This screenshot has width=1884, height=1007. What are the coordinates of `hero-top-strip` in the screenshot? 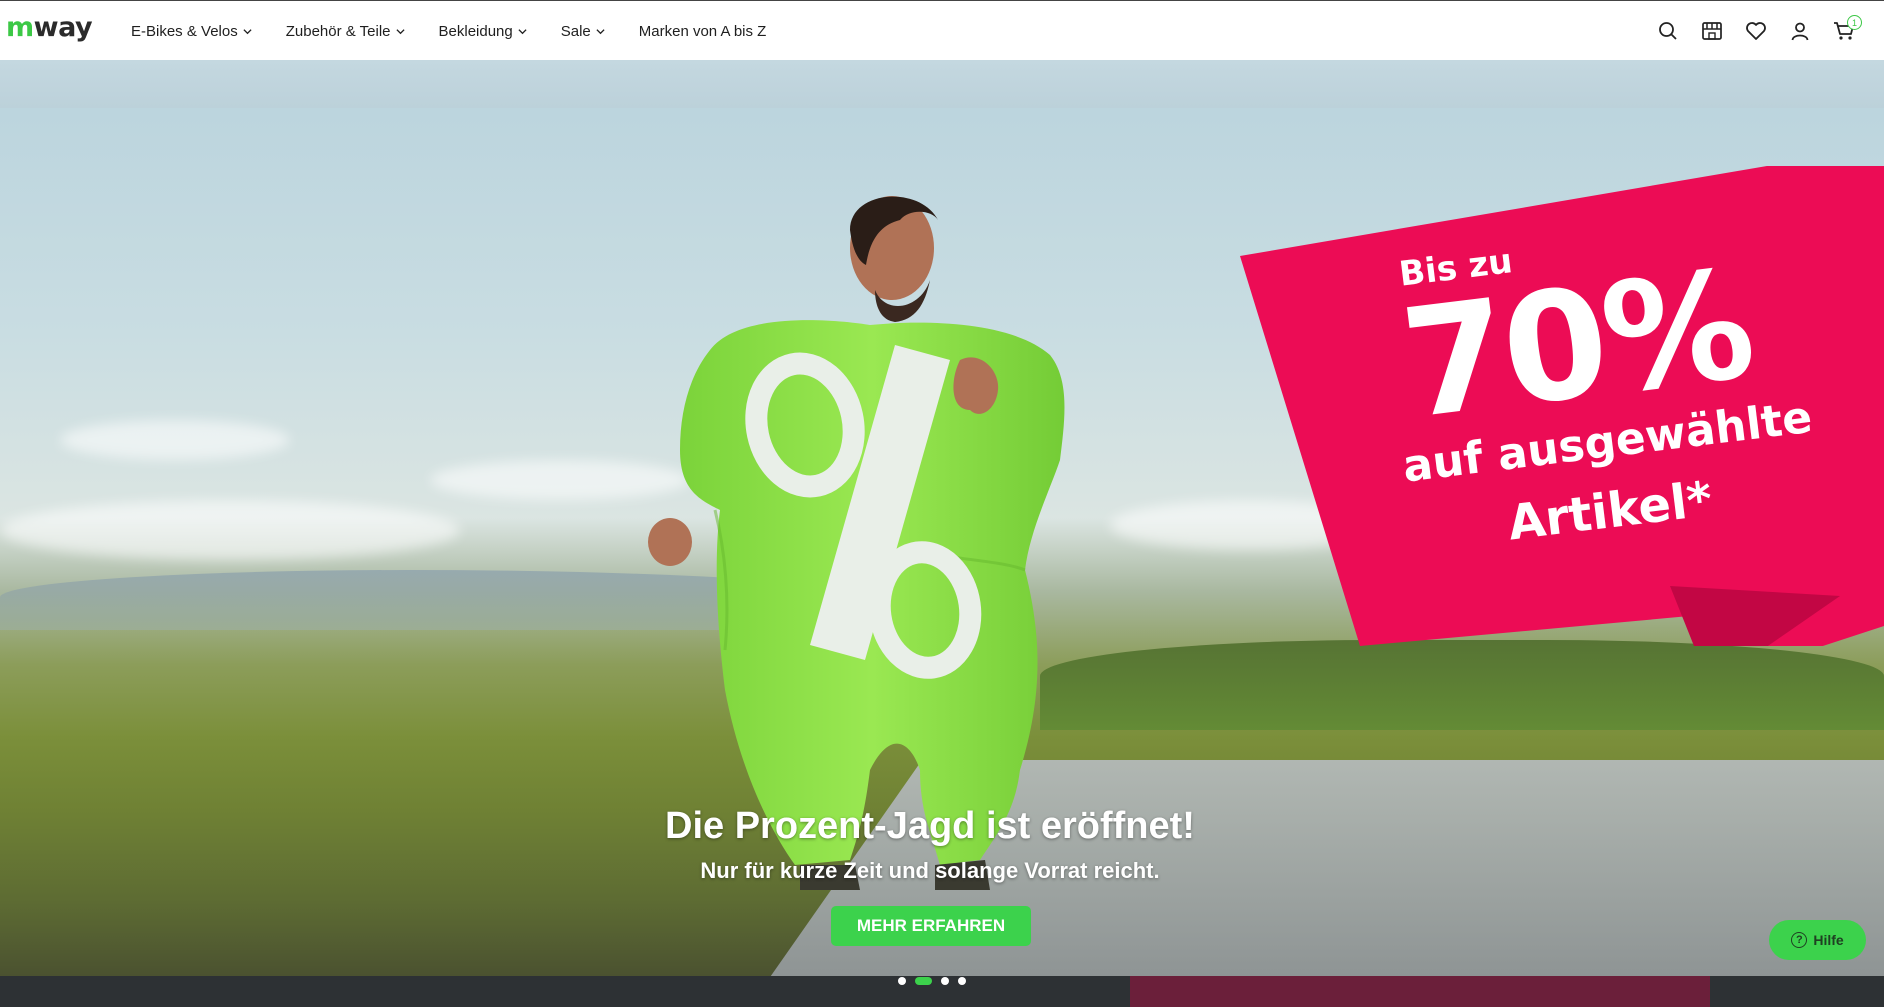 It's located at (942, 84).